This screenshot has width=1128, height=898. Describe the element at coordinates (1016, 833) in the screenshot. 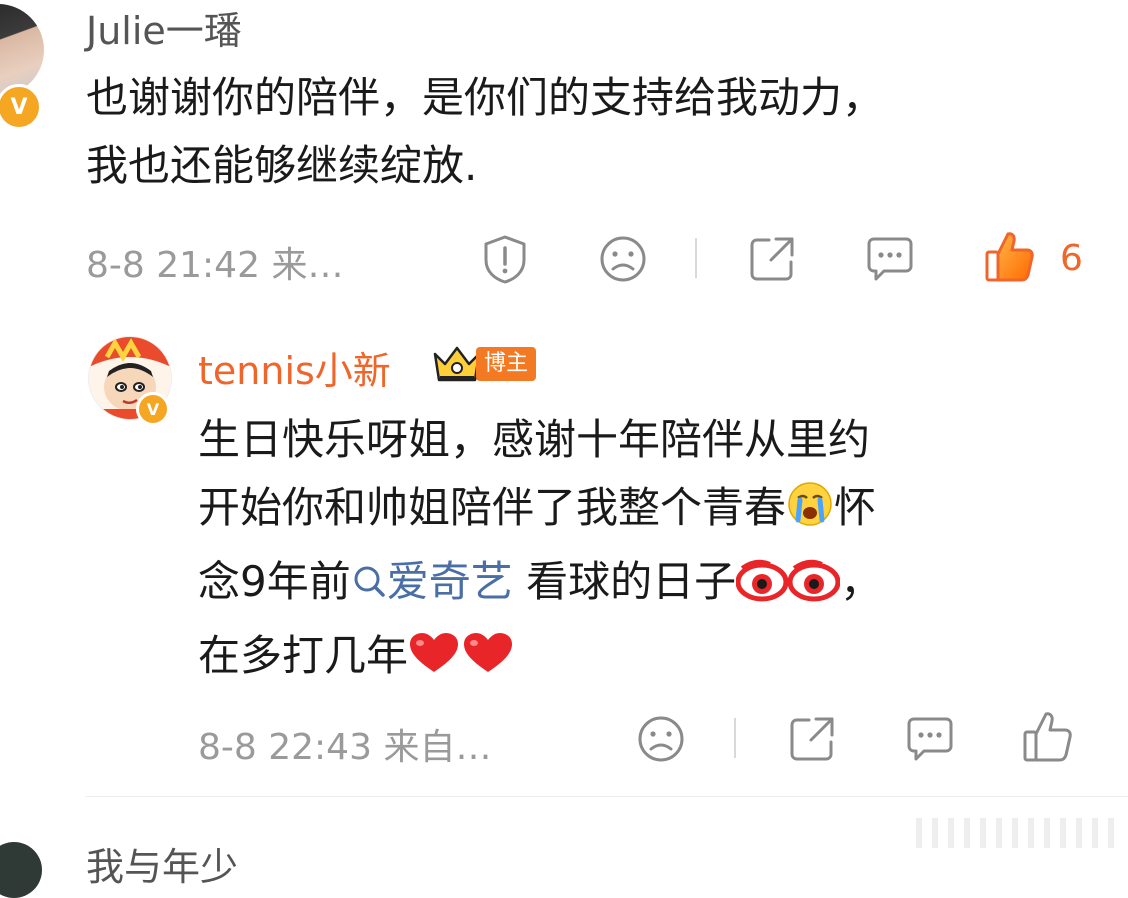

I see `watermark` at that location.